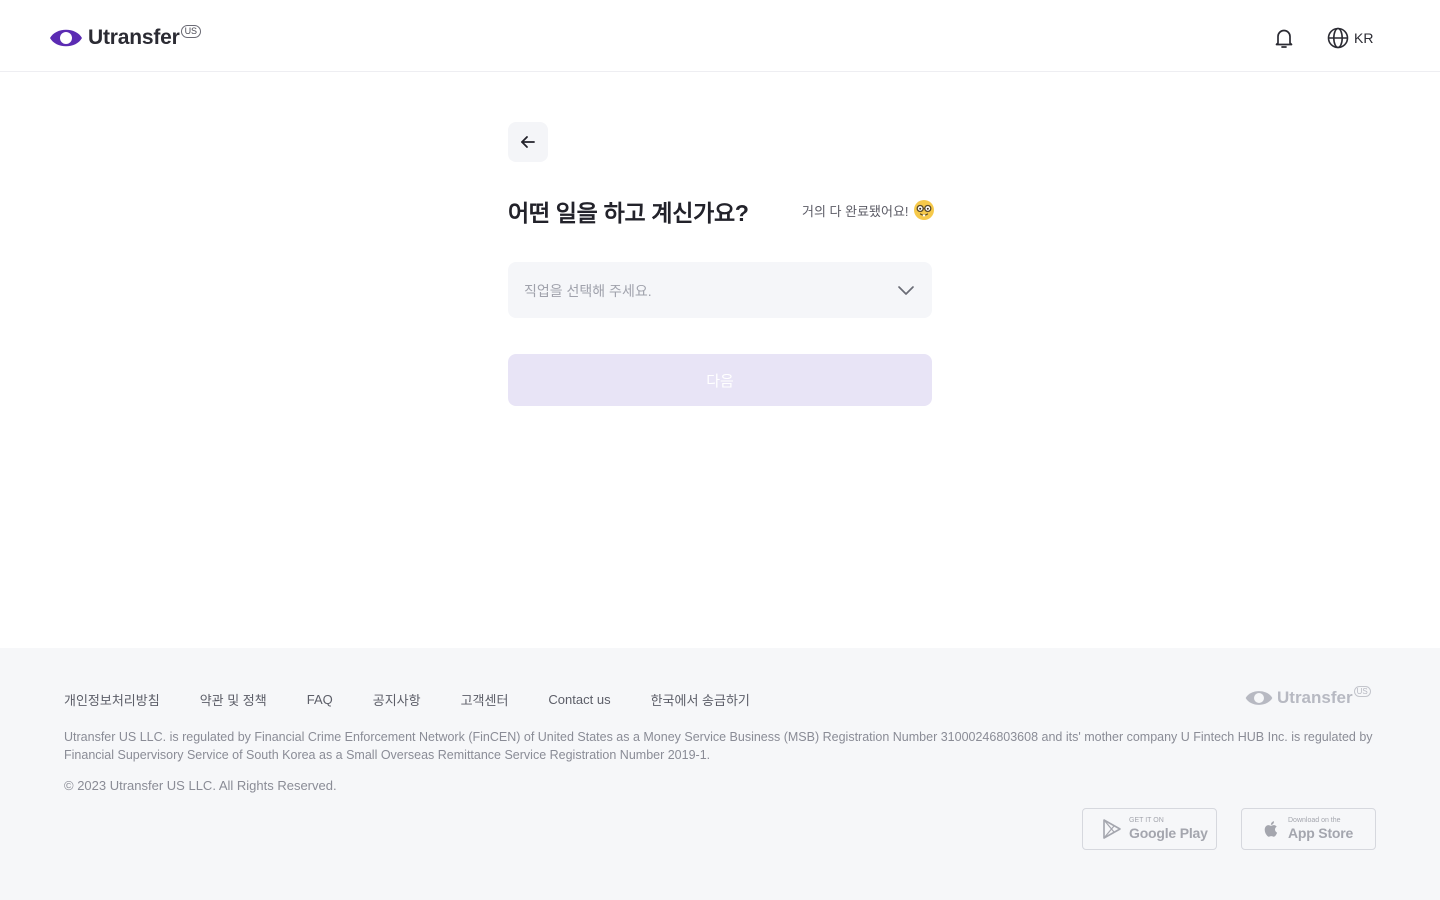 This screenshot has width=1440, height=900. Describe the element at coordinates (397, 699) in the screenshot. I see `footer-link-notices: 공지사항` at that location.